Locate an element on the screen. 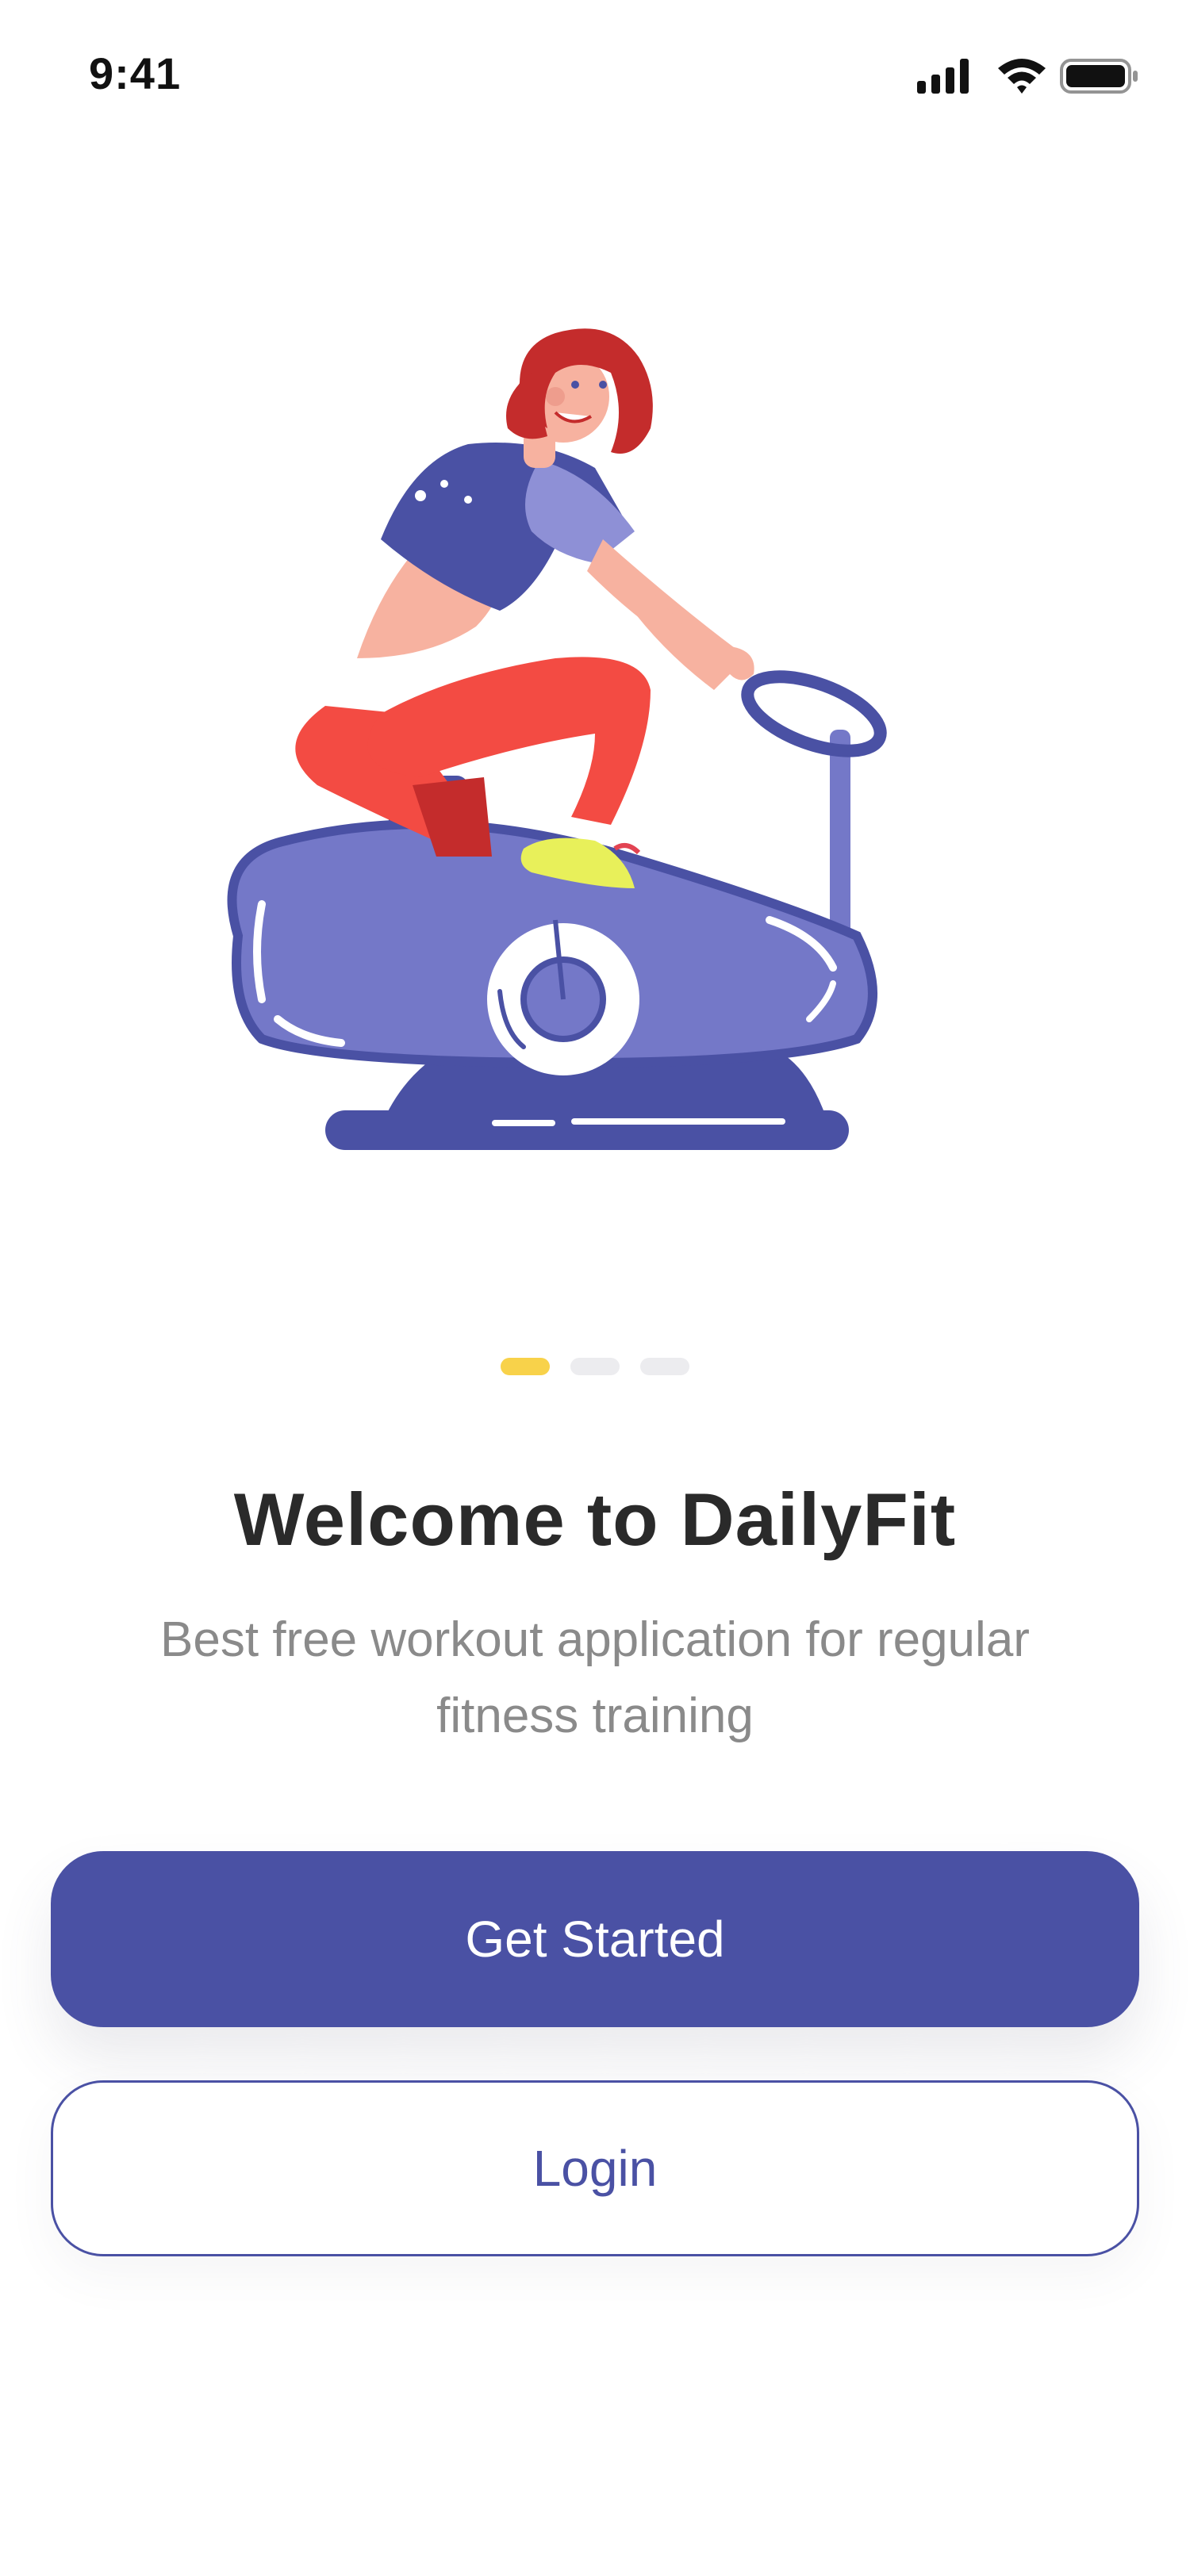  get-started-label: Get Started is located at coordinates (595, 1940).